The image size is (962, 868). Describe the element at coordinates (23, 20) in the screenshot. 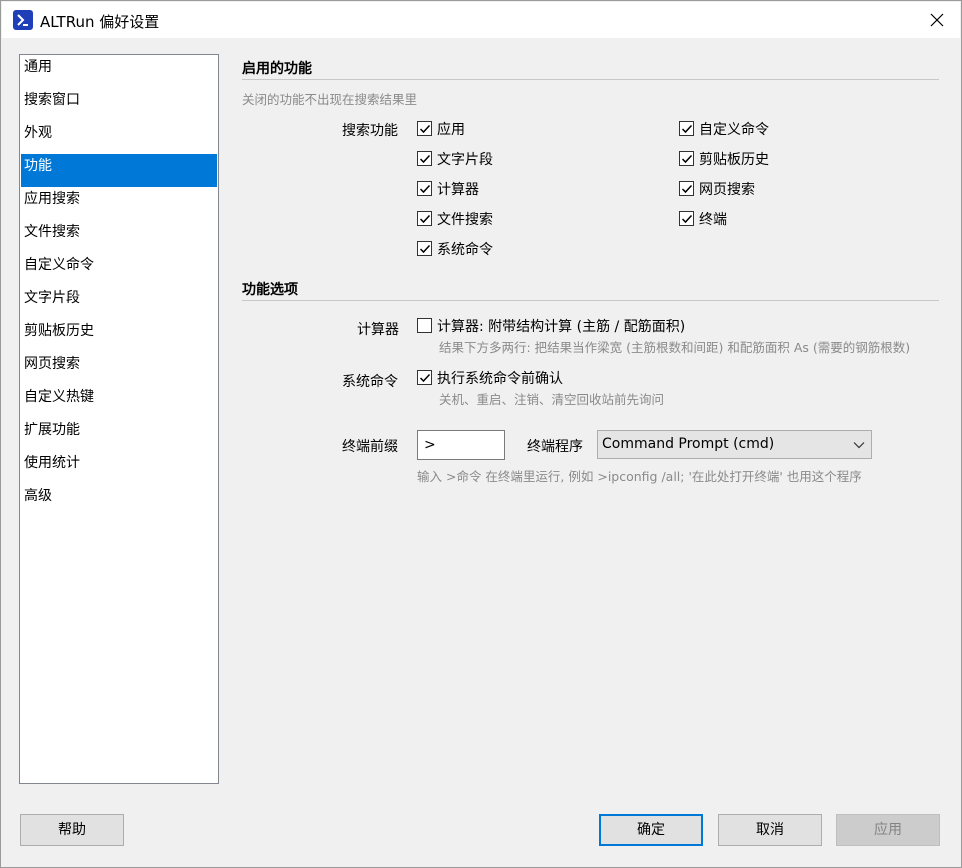

I see `terminal-app-icon` at that location.